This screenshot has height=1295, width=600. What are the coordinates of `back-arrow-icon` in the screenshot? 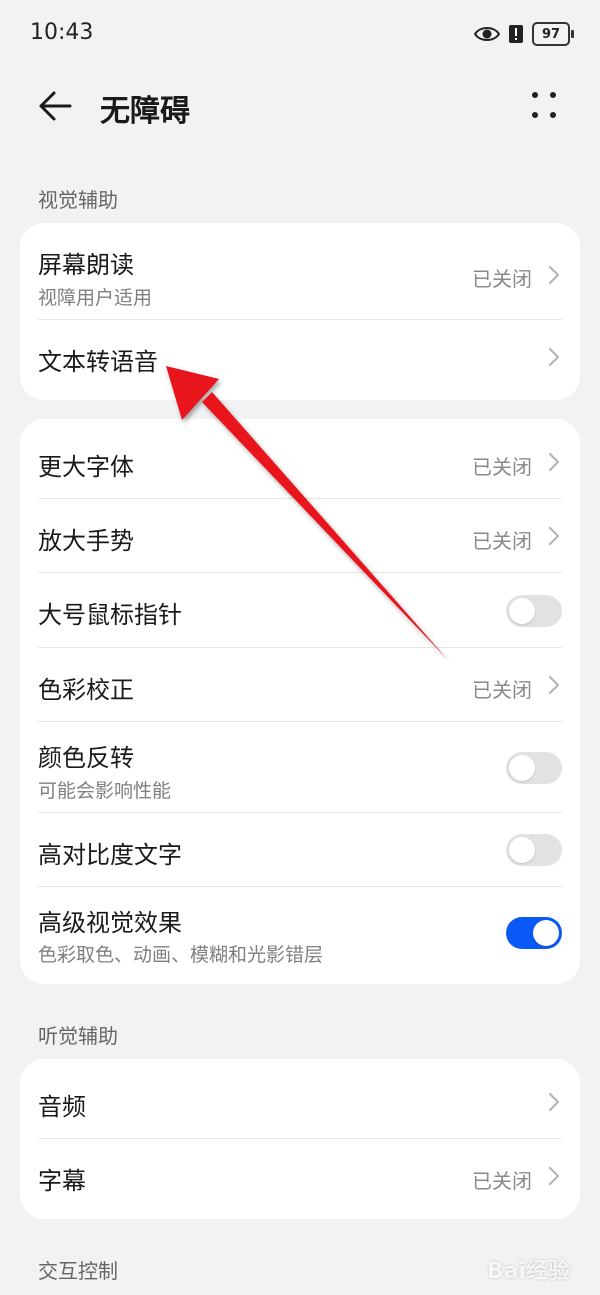 It's located at (56, 106).